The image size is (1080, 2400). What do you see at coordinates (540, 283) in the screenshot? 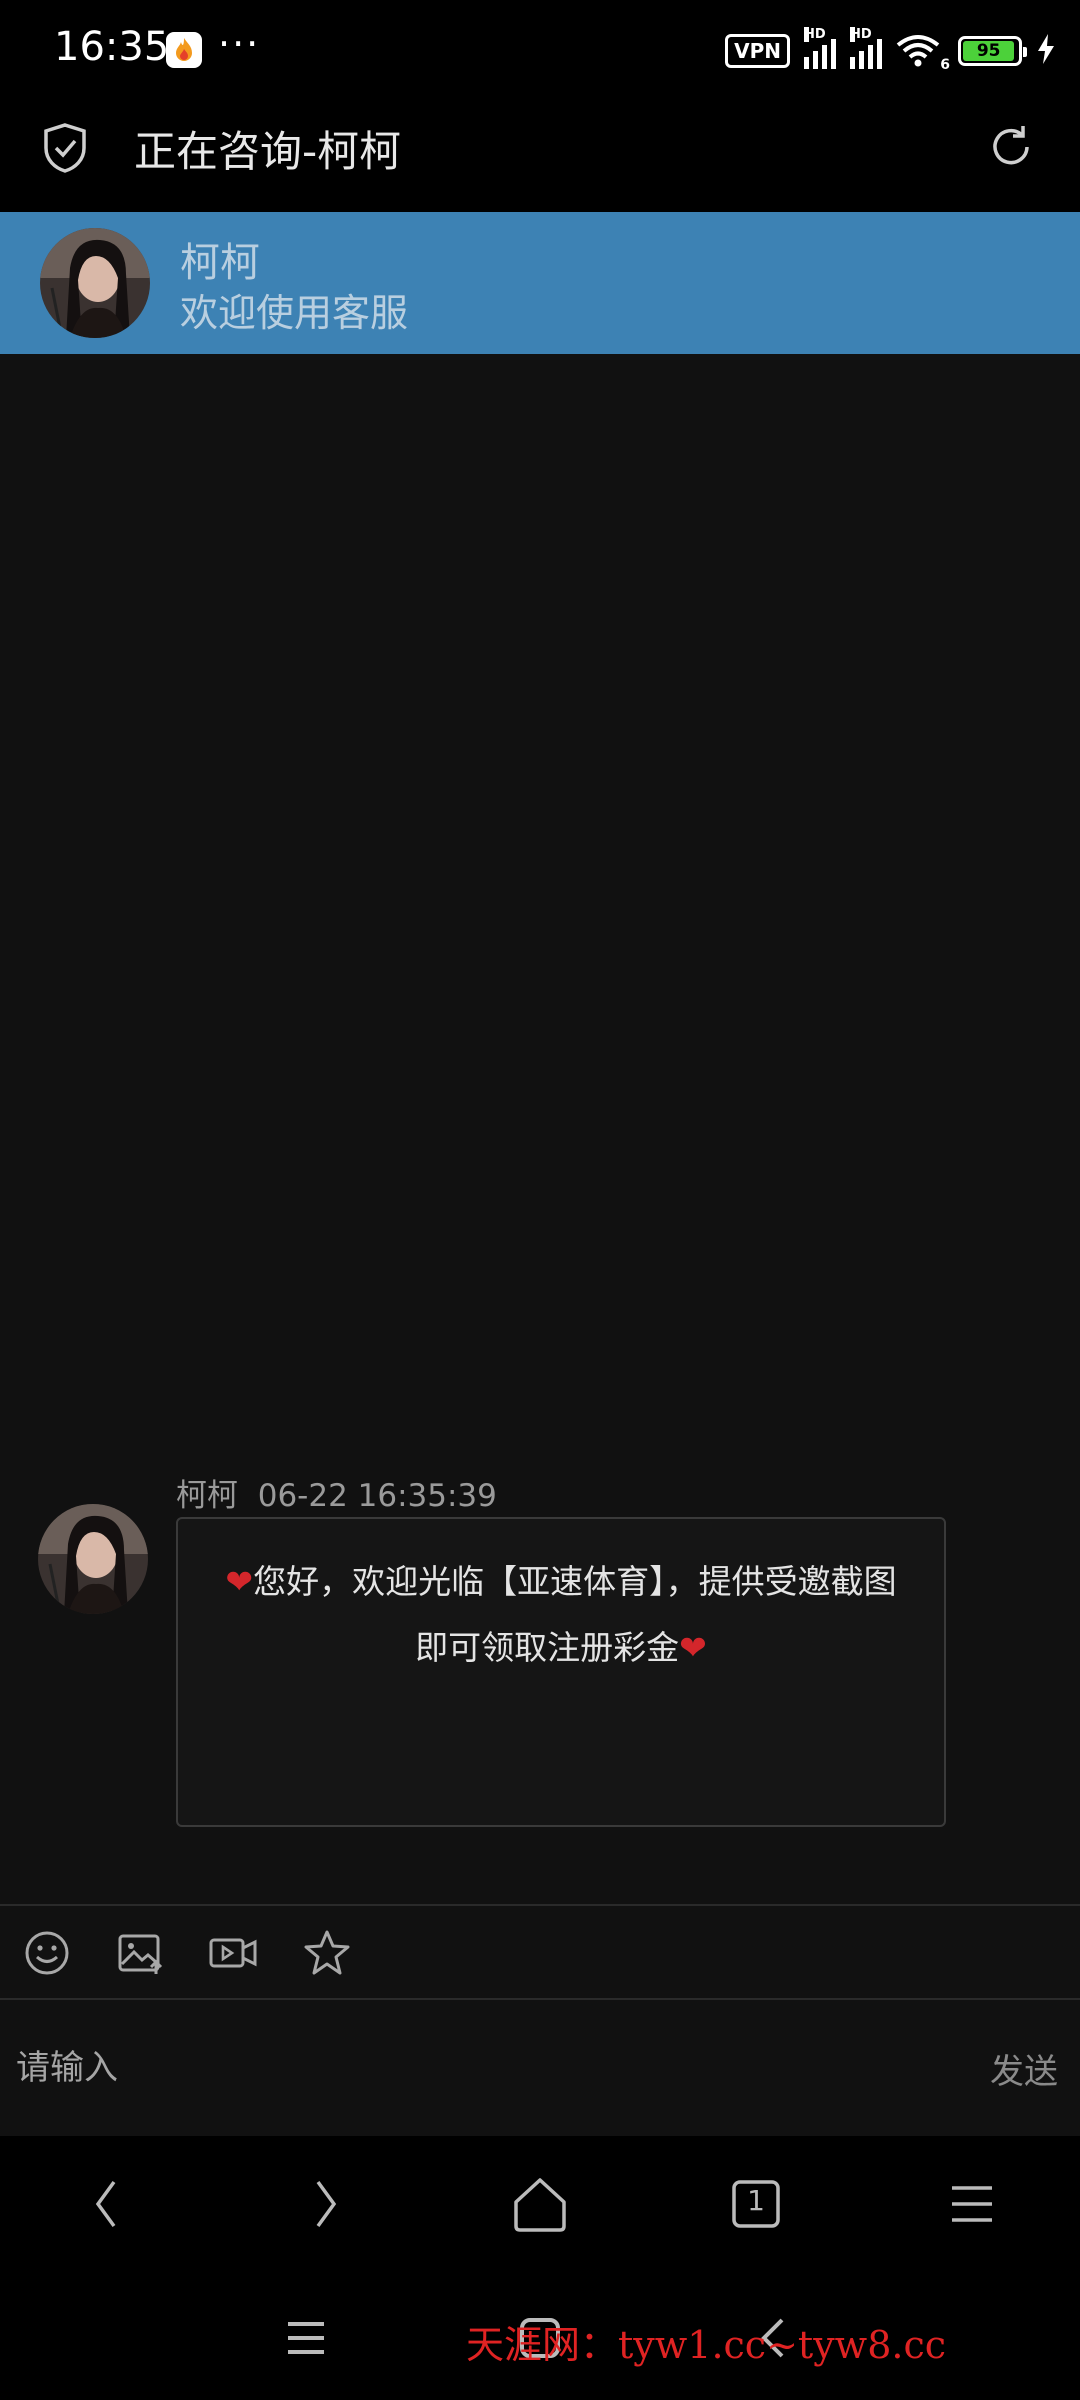
I see `agent-header: 柯柯 欢迎使用客服` at bounding box center [540, 283].